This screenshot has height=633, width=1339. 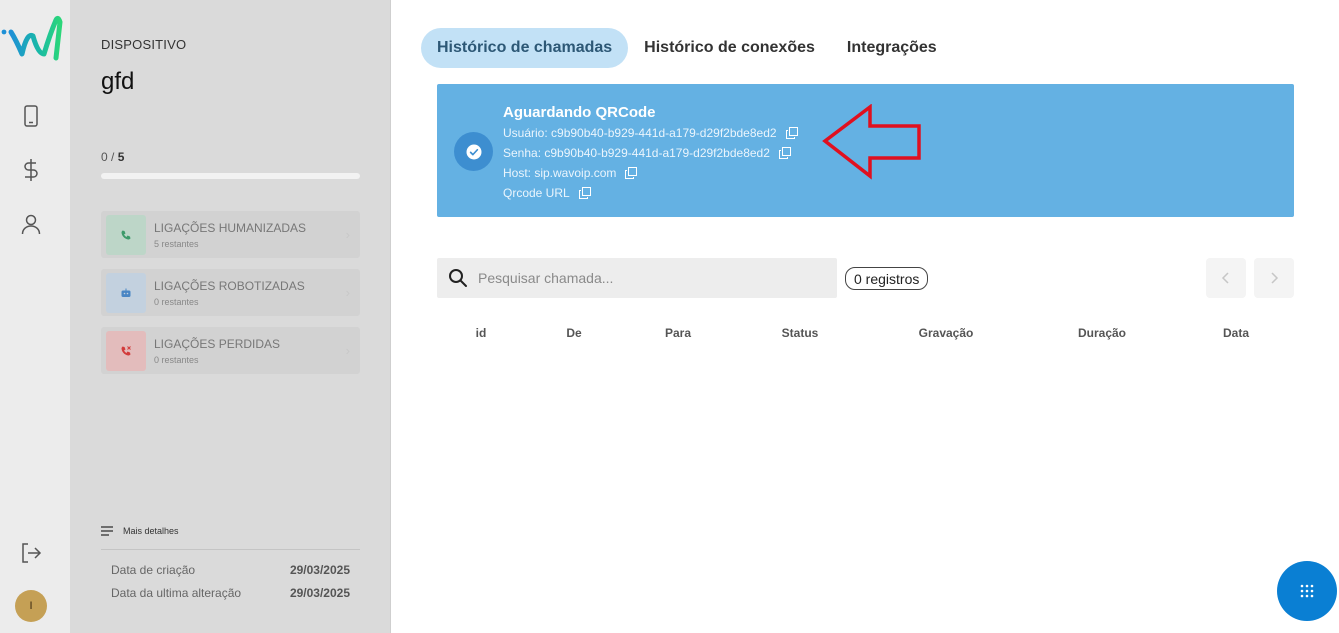 I want to click on card-title: LIGAÇÕES PERDIDAS, so click(x=217, y=344).